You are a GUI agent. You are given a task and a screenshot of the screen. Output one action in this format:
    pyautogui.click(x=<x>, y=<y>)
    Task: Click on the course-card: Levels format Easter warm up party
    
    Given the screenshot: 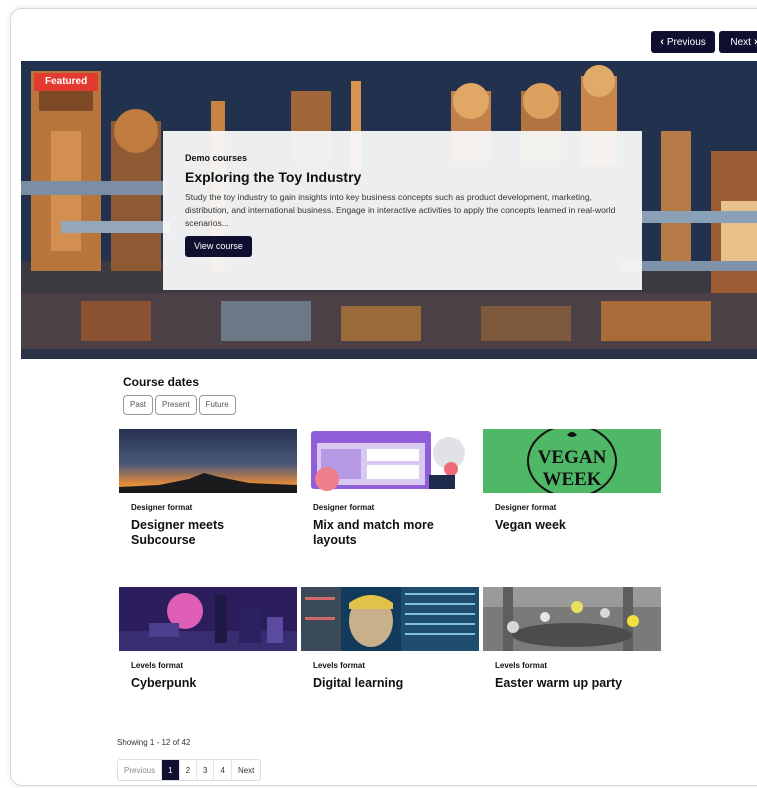 What is the action you would take?
    pyautogui.click(x=572, y=639)
    